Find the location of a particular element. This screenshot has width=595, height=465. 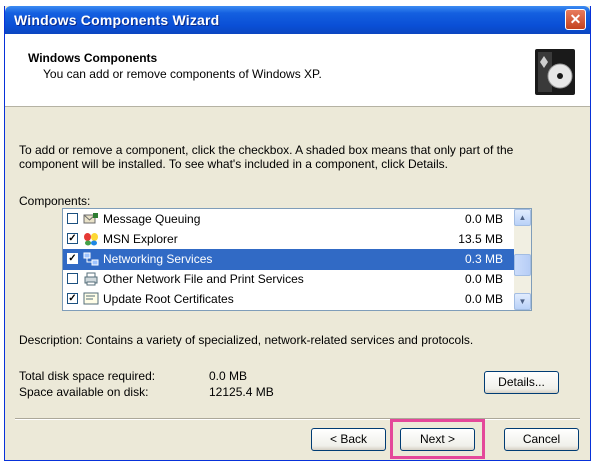

list-item: ✓ MSN Explorer 13.5 MB is located at coordinates (289, 239).